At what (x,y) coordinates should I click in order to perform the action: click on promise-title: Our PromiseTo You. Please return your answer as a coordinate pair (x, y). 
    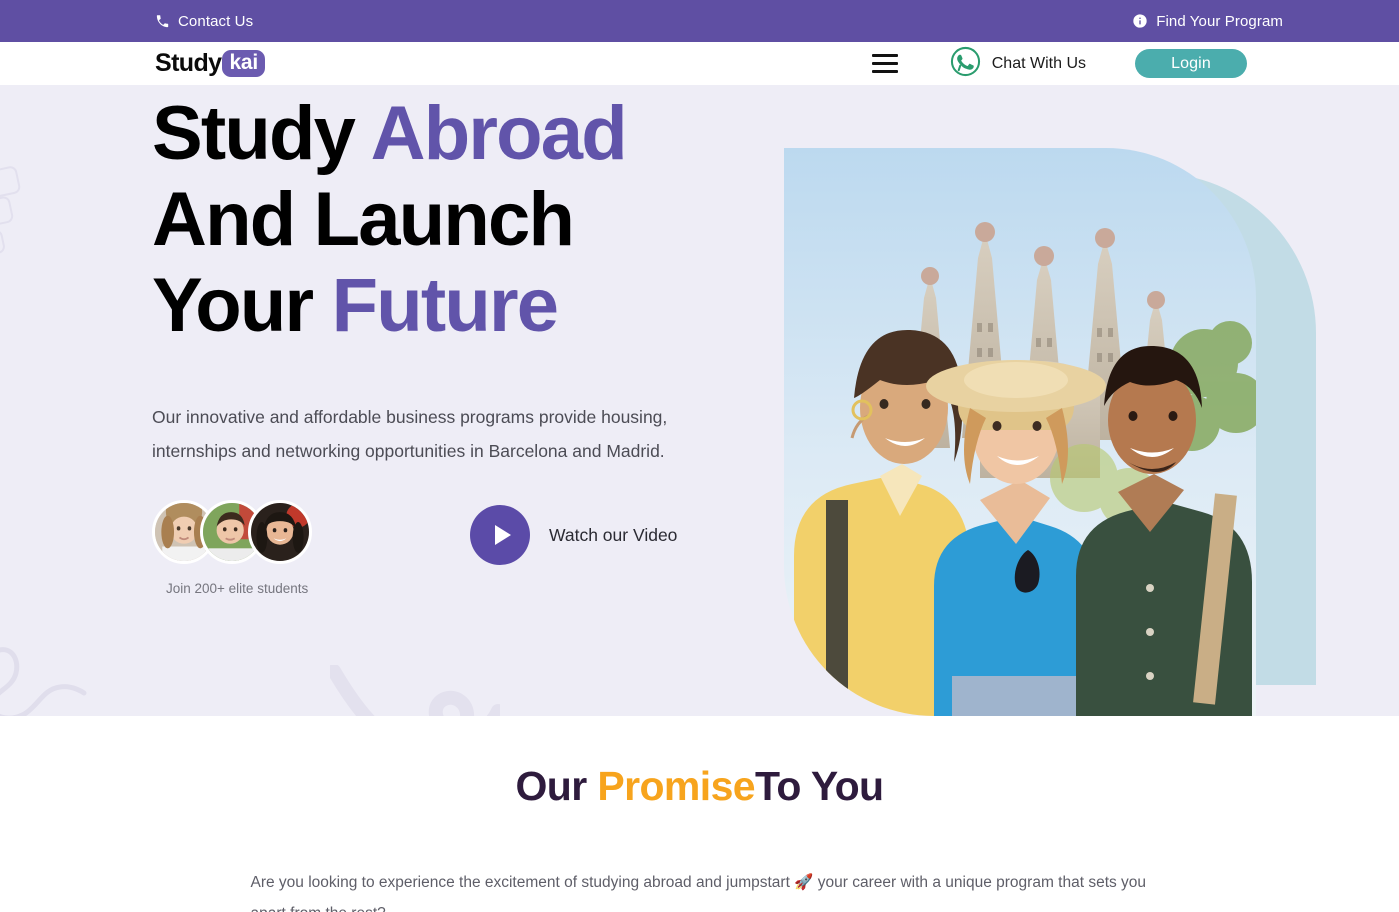
    Looking at the image, I should click on (699, 786).